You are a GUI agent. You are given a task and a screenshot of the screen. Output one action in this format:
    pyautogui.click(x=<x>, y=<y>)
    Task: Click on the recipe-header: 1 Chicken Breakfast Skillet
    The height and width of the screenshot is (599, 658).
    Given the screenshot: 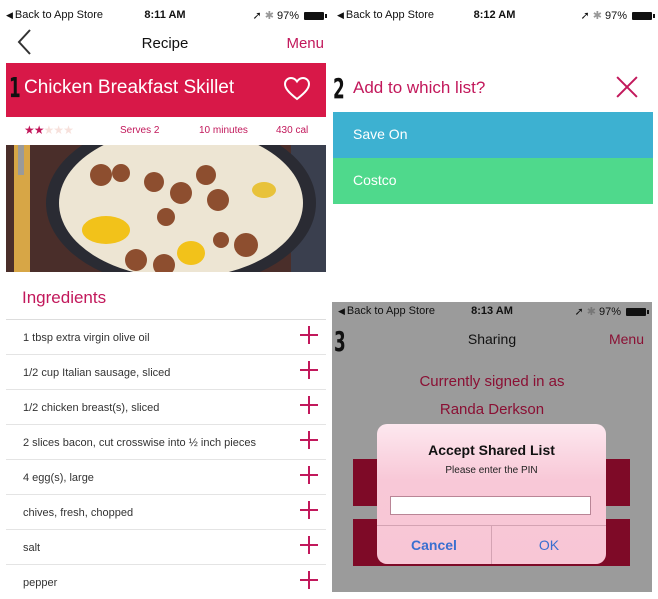 What is the action you would take?
    pyautogui.click(x=166, y=90)
    